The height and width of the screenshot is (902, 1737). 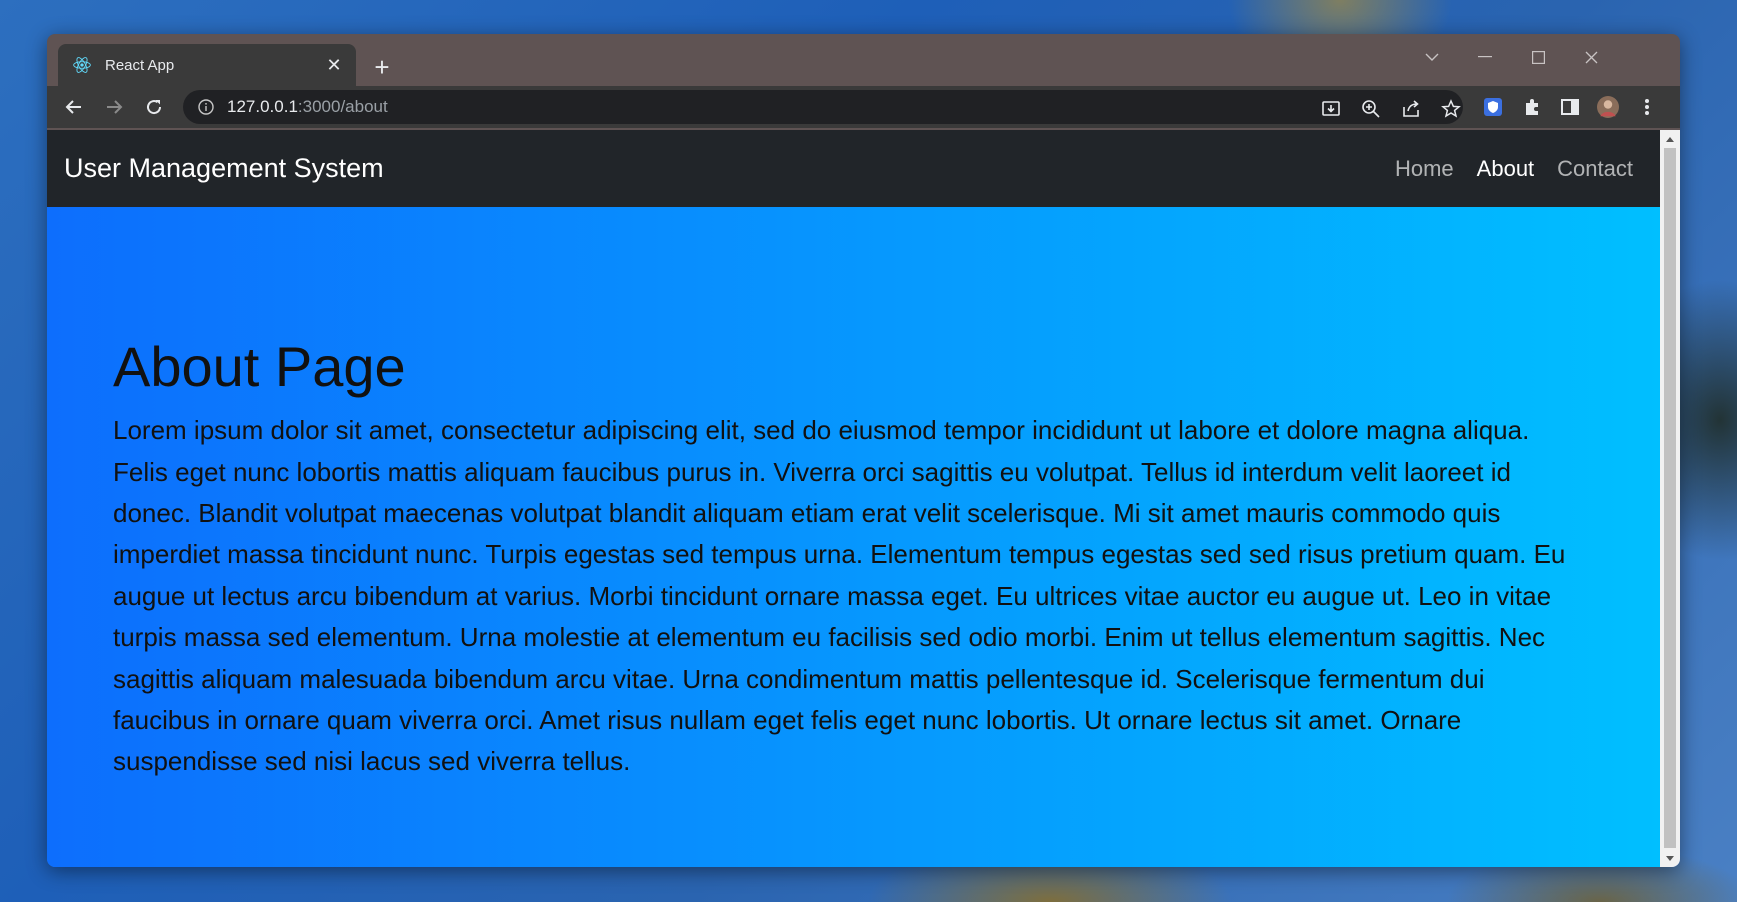 What do you see at coordinates (82, 65) in the screenshot?
I see `react-logo-icon` at bounding box center [82, 65].